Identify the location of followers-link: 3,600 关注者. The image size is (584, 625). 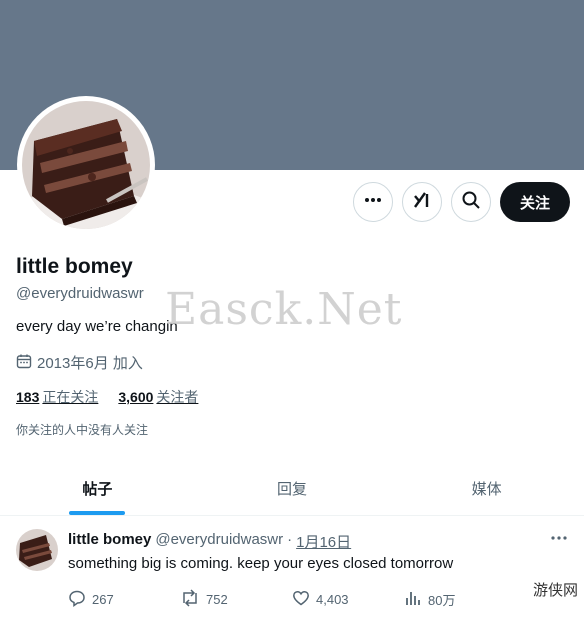
(158, 397).